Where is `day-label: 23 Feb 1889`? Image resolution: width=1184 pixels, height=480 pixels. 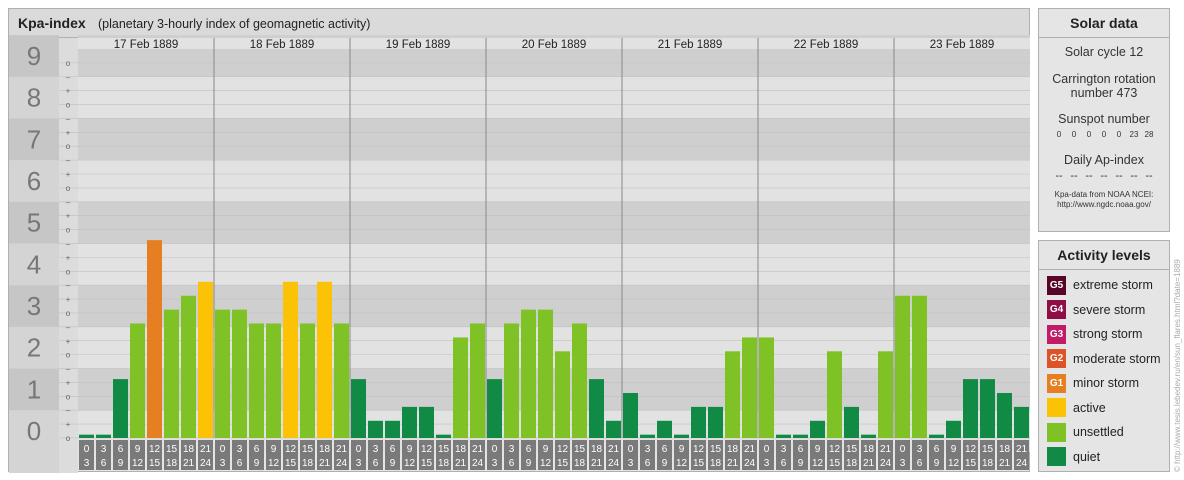 day-label: 23 Feb 1889 is located at coordinates (962, 45).